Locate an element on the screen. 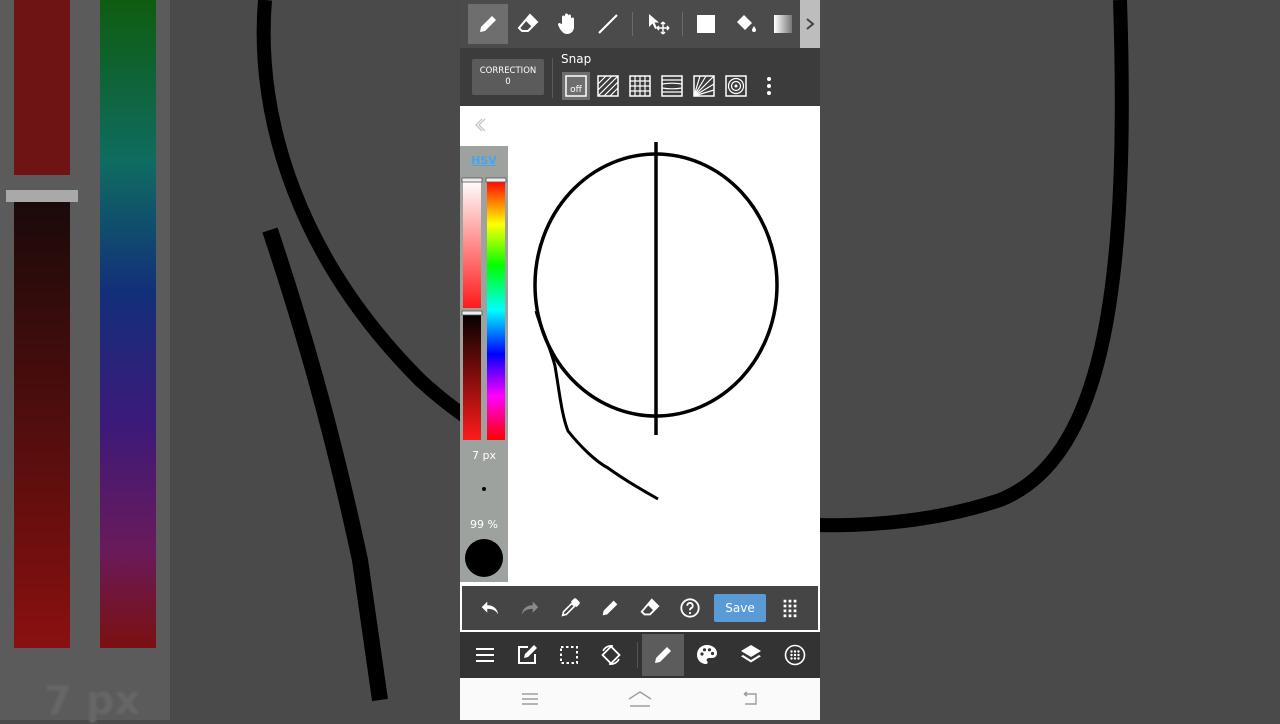 This screenshot has height=724, width=1280. value-slider is located at coordinates (472, 376).